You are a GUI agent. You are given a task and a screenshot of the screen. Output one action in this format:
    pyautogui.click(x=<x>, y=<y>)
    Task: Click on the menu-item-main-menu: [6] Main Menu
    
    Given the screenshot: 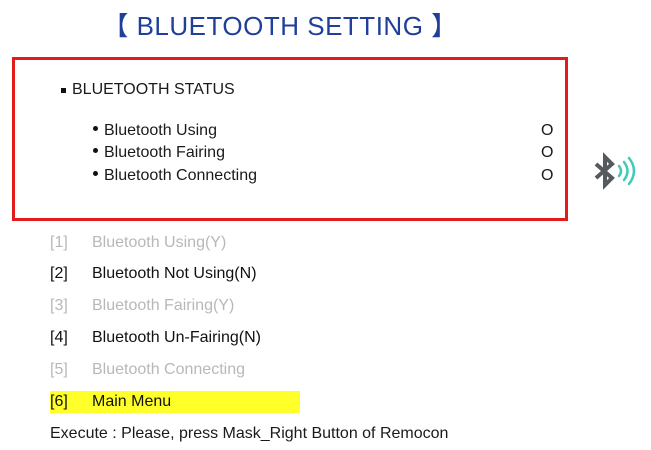 What is the action you would take?
    pyautogui.click(x=175, y=402)
    